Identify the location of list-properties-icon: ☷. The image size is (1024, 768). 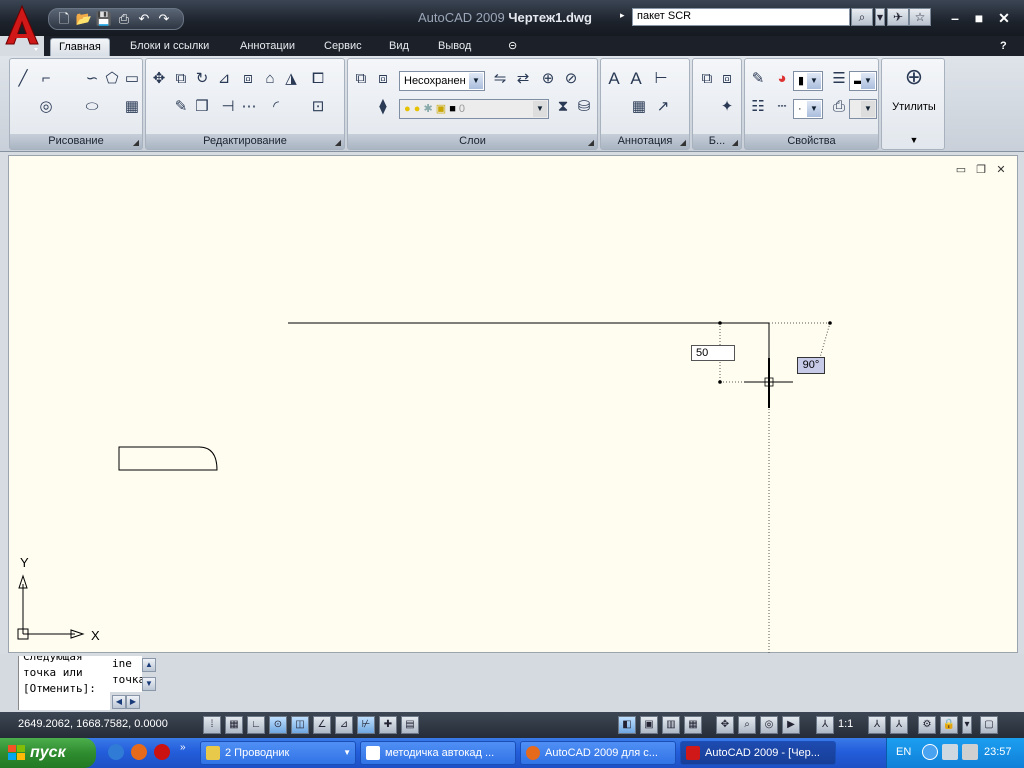
(758, 107).